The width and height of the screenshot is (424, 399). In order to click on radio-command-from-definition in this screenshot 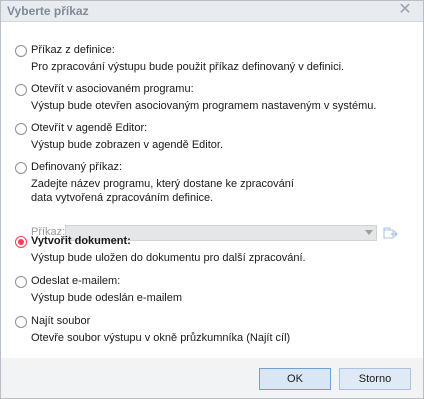, I will do `click(21, 51)`.